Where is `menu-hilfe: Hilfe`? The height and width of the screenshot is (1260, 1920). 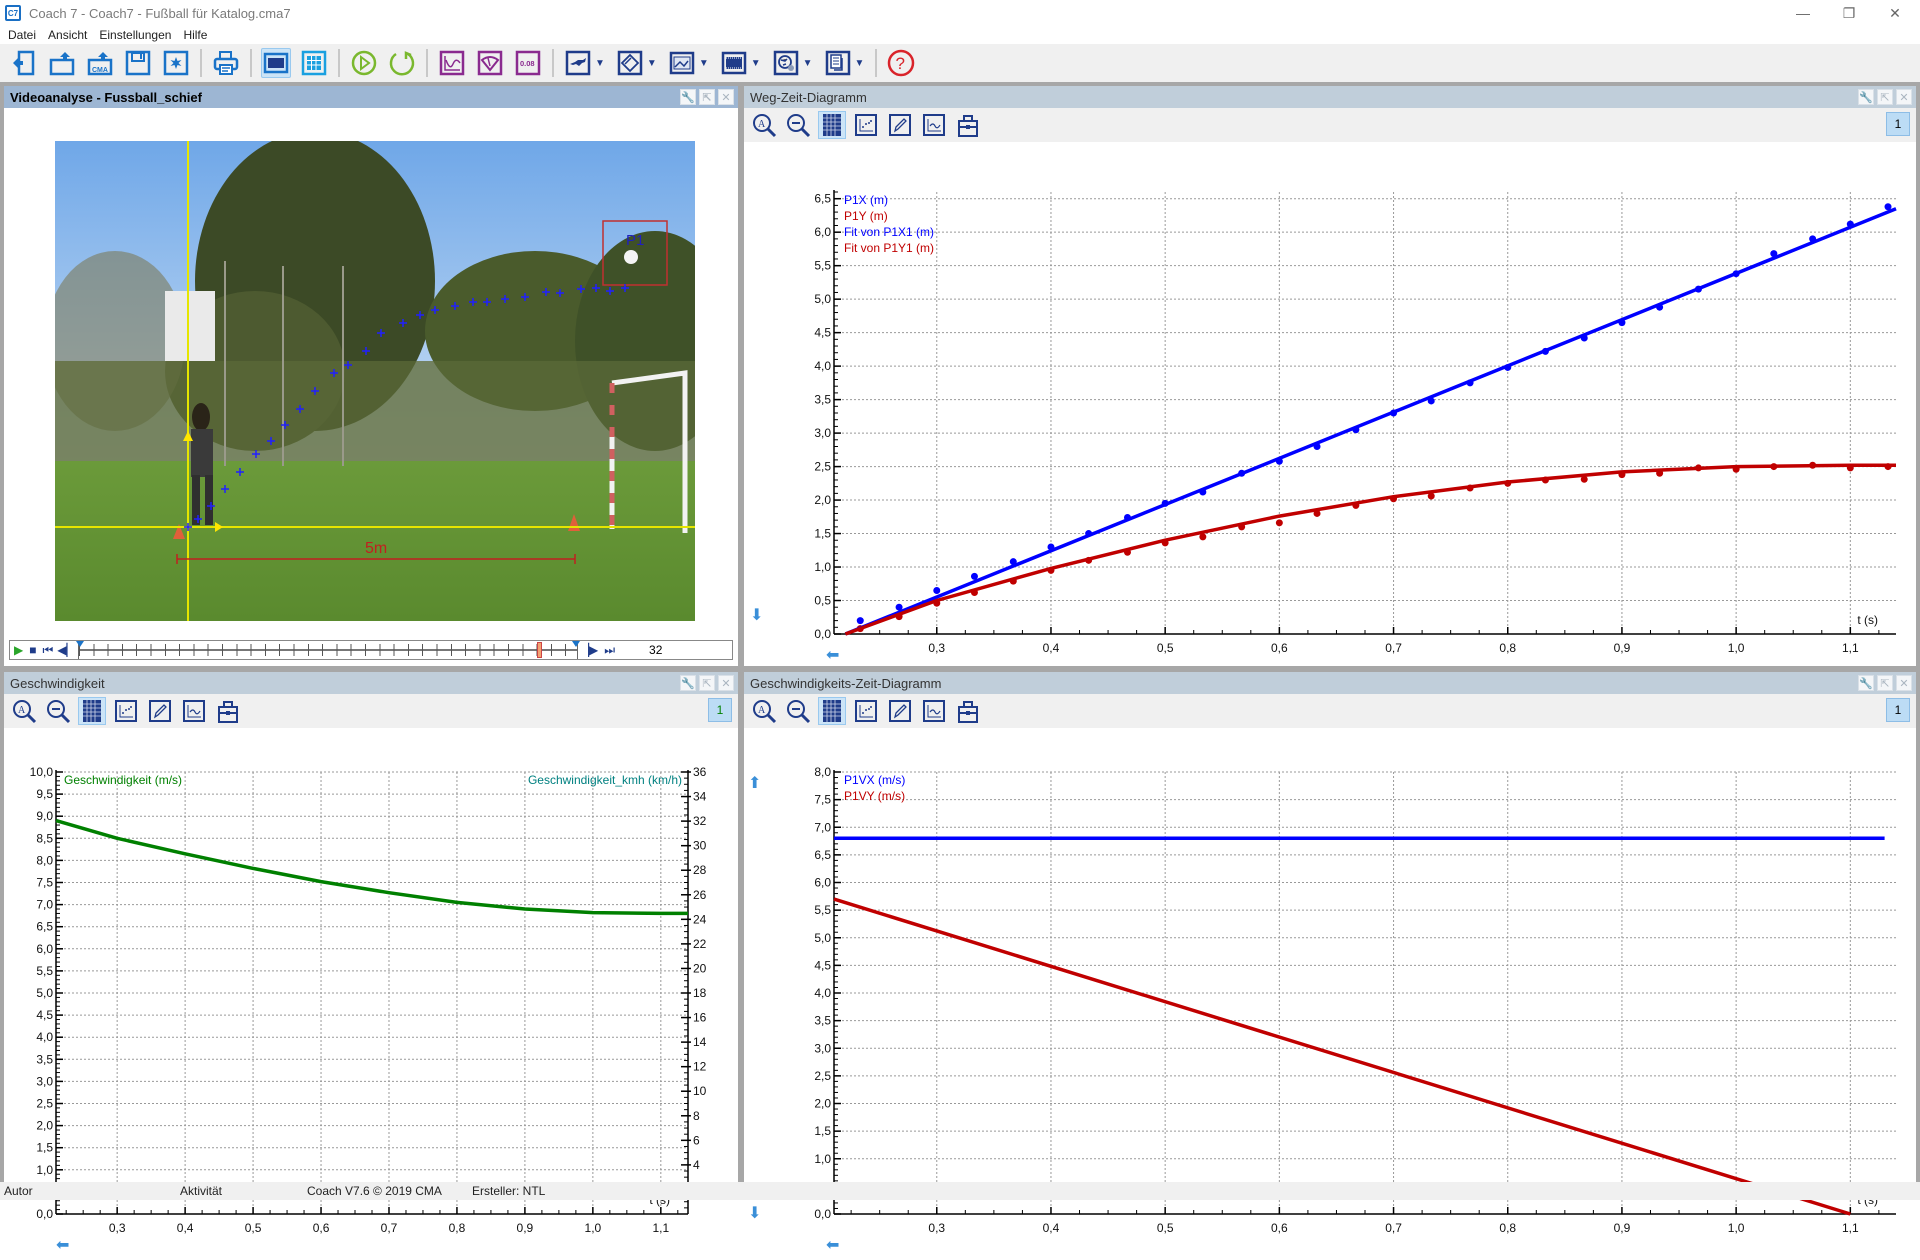 menu-hilfe: Hilfe is located at coordinates (195, 35).